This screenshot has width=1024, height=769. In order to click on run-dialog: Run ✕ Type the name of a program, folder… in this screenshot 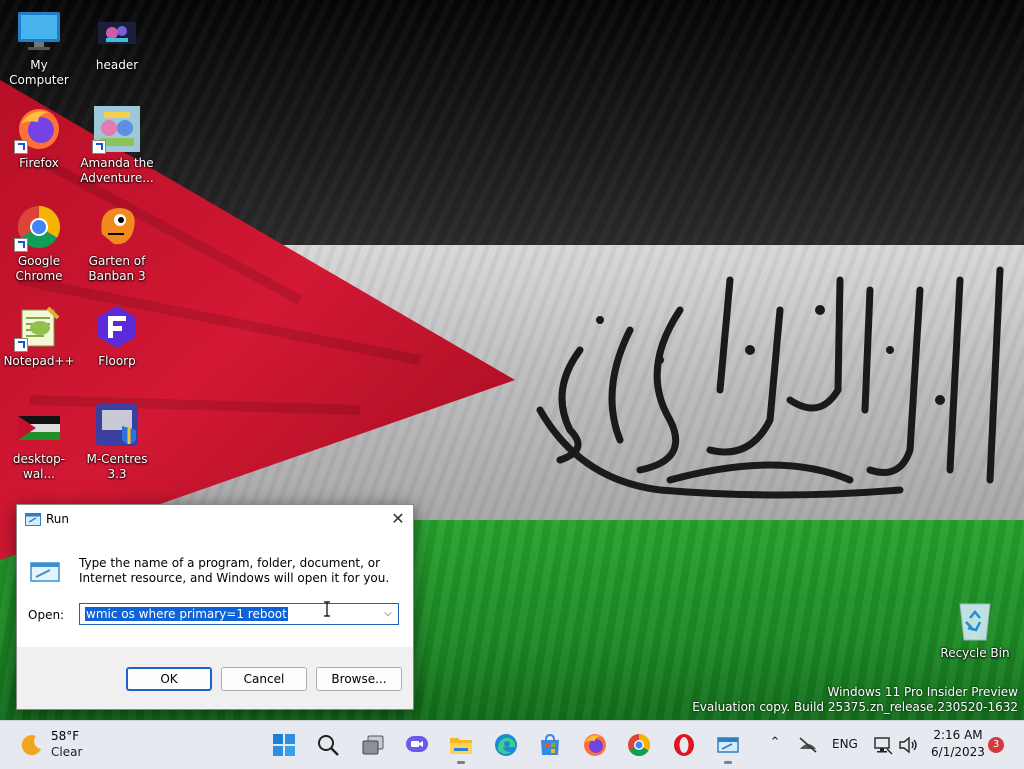, I will do `click(215, 607)`.